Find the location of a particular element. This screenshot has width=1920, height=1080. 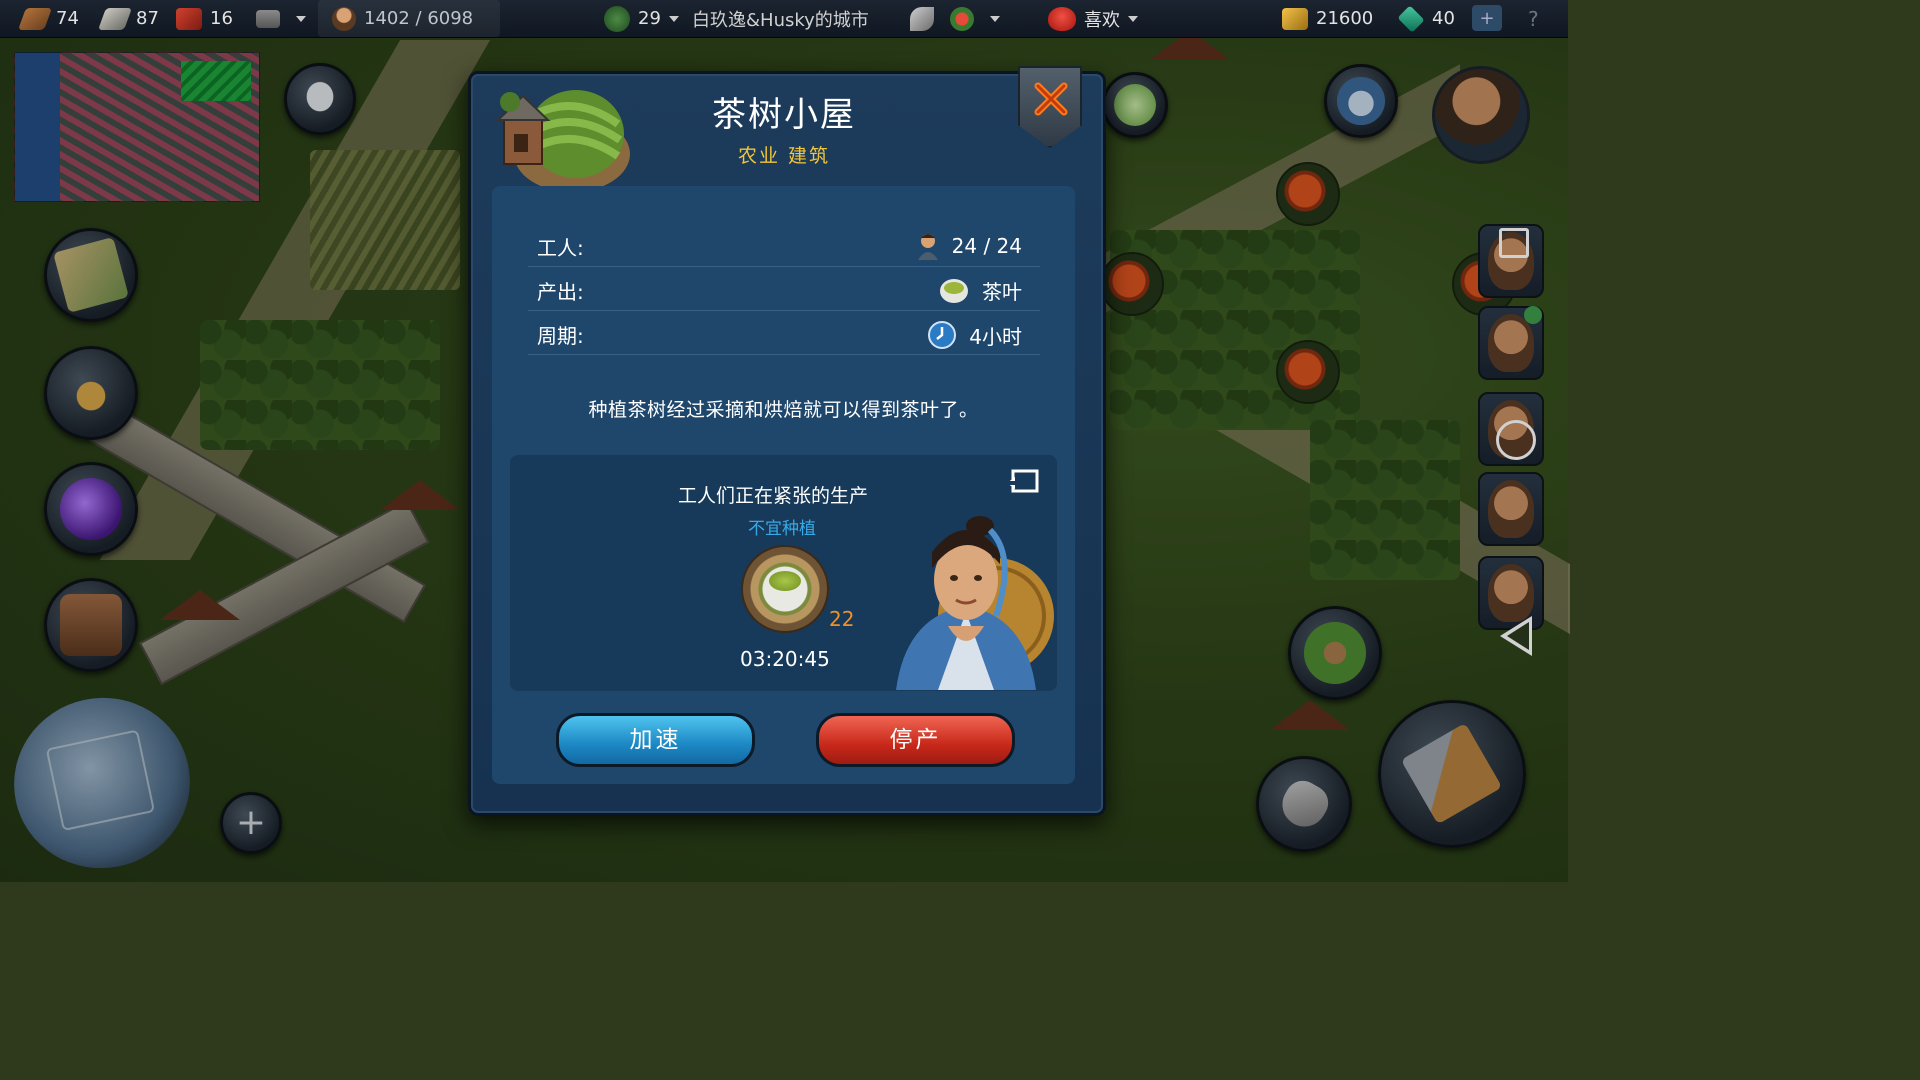

info-row-workers: 工人: 24 / 24 is located at coordinates (784, 244).